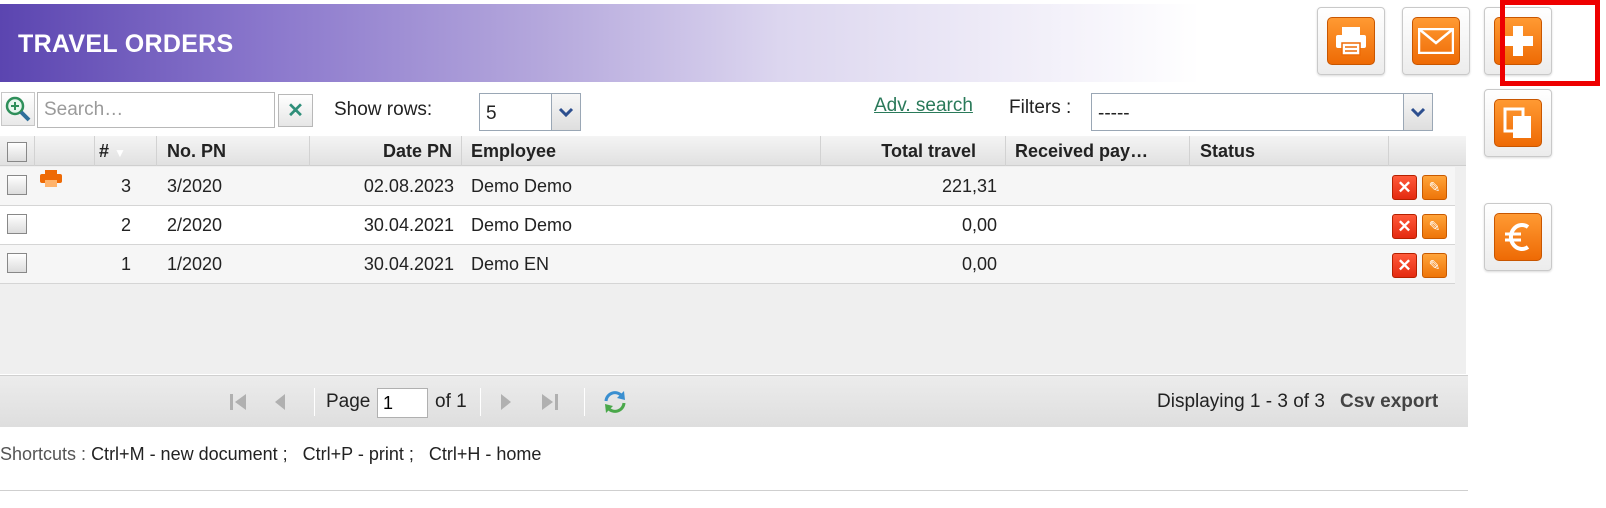 The height and width of the screenshot is (508, 1606). I want to click on magnifier-plus-icon, so click(18, 109).